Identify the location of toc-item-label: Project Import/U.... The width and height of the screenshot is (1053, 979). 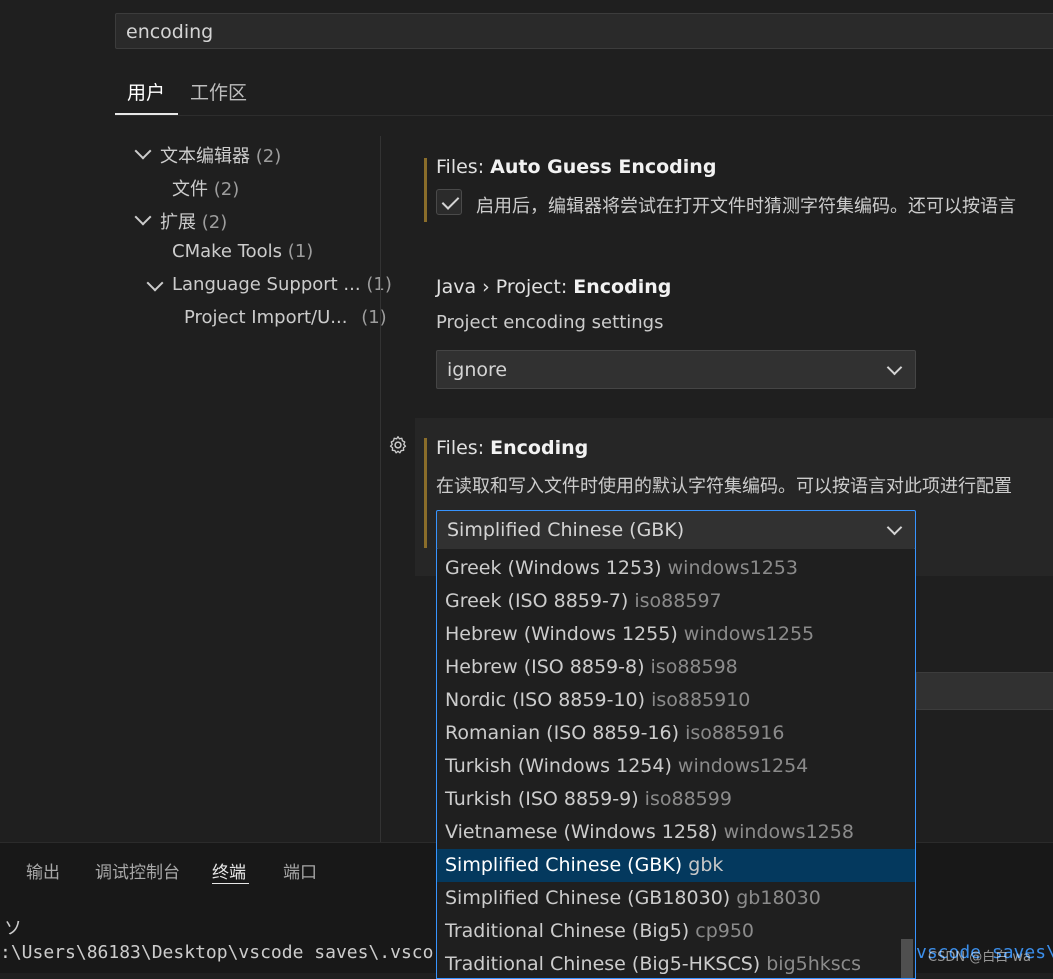
(266, 317).